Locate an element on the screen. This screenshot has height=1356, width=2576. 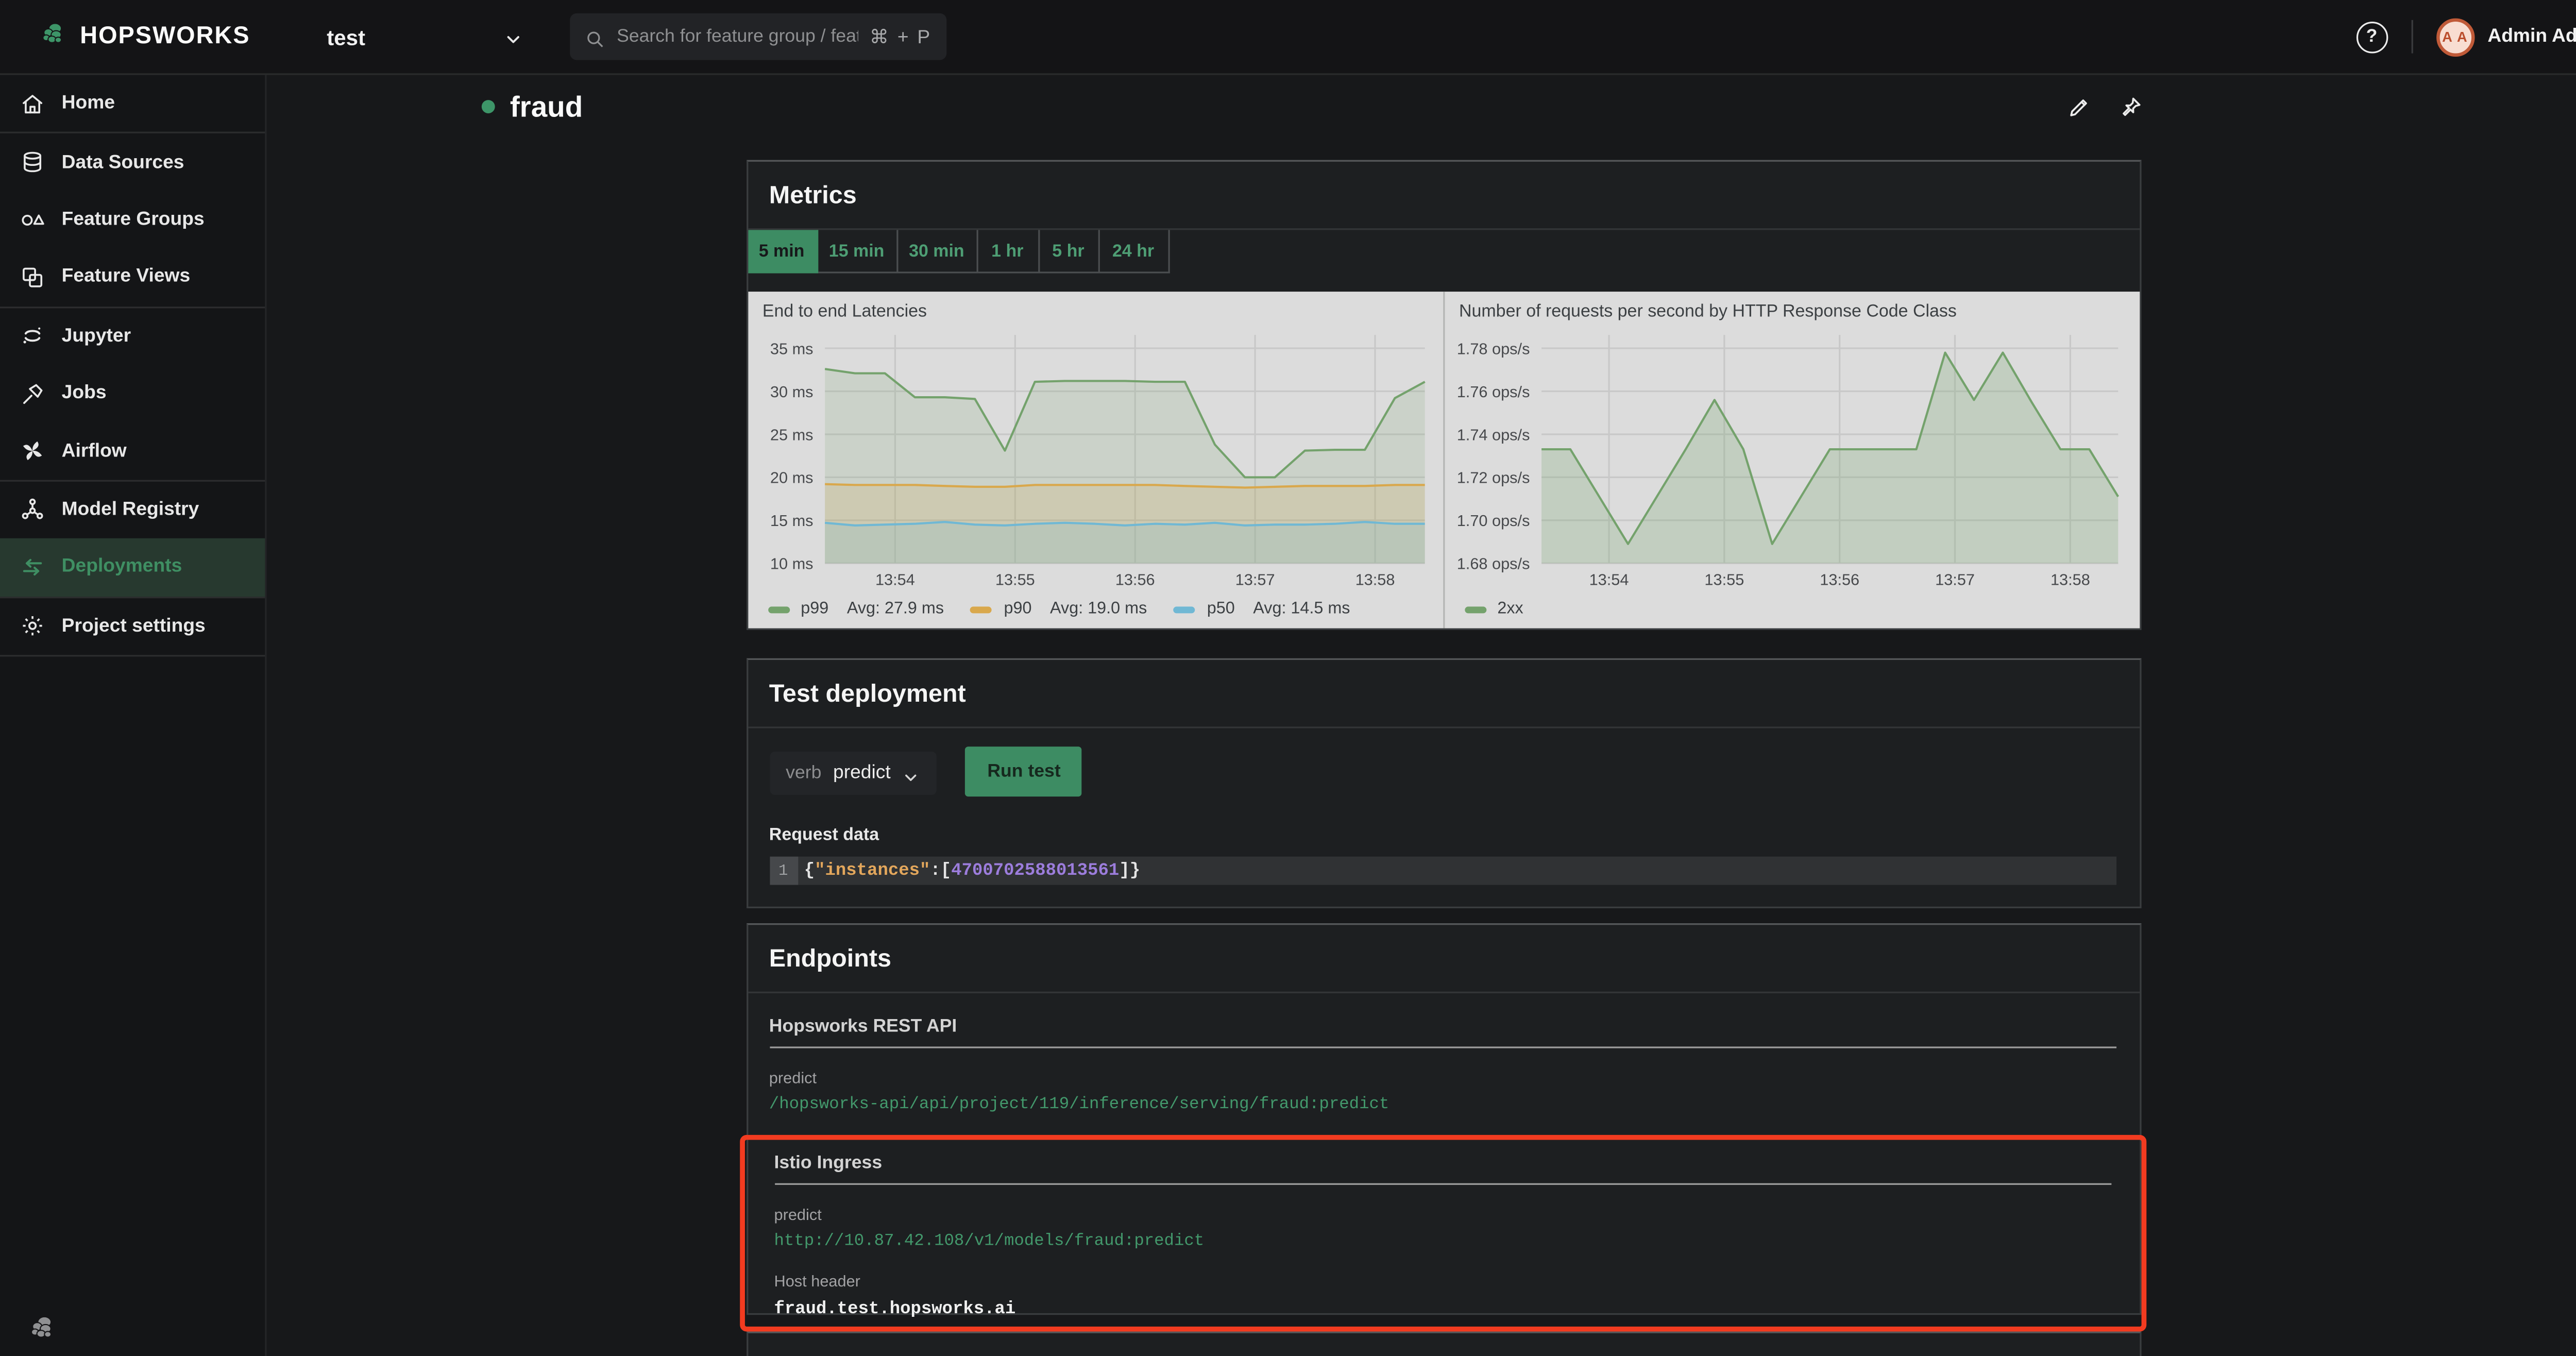
sidebar-item-home: Home is located at coordinates (132, 103).